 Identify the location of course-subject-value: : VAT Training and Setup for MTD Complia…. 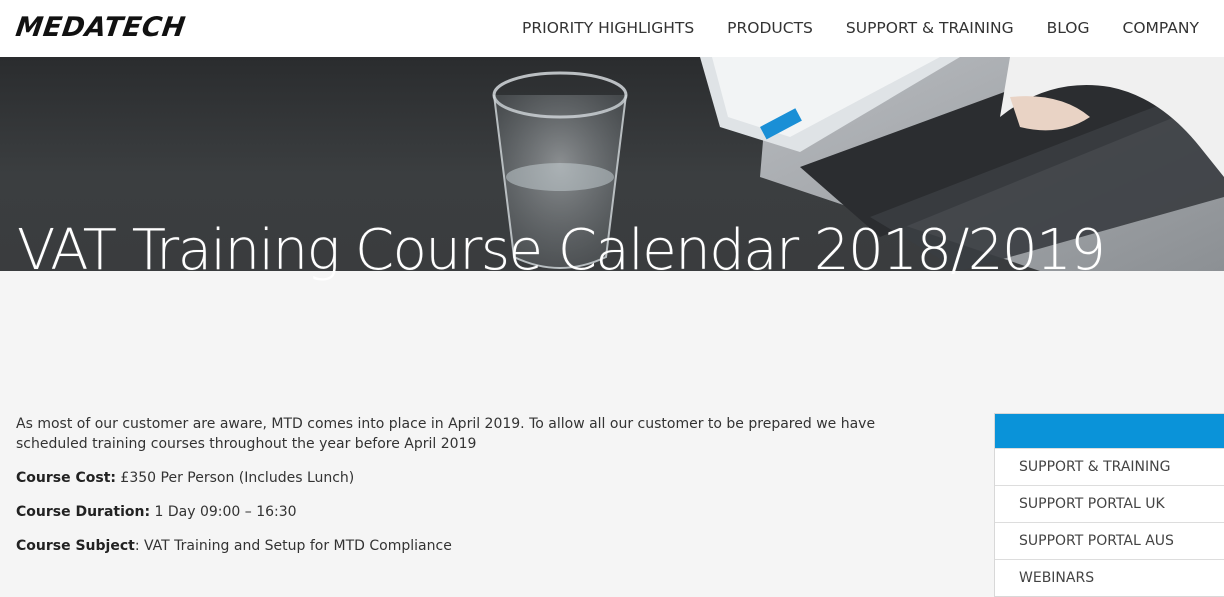
(293, 546).